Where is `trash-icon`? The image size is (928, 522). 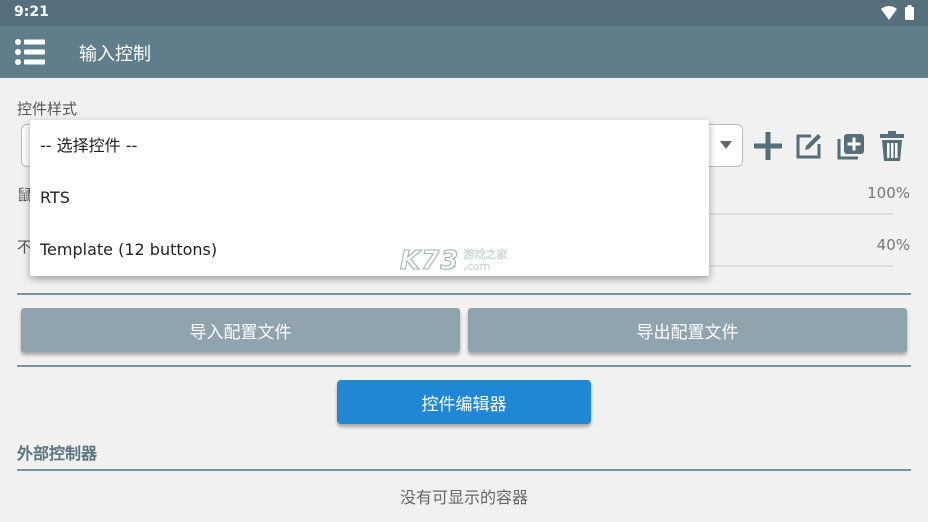 trash-icon is located at coordinates (892, 146).